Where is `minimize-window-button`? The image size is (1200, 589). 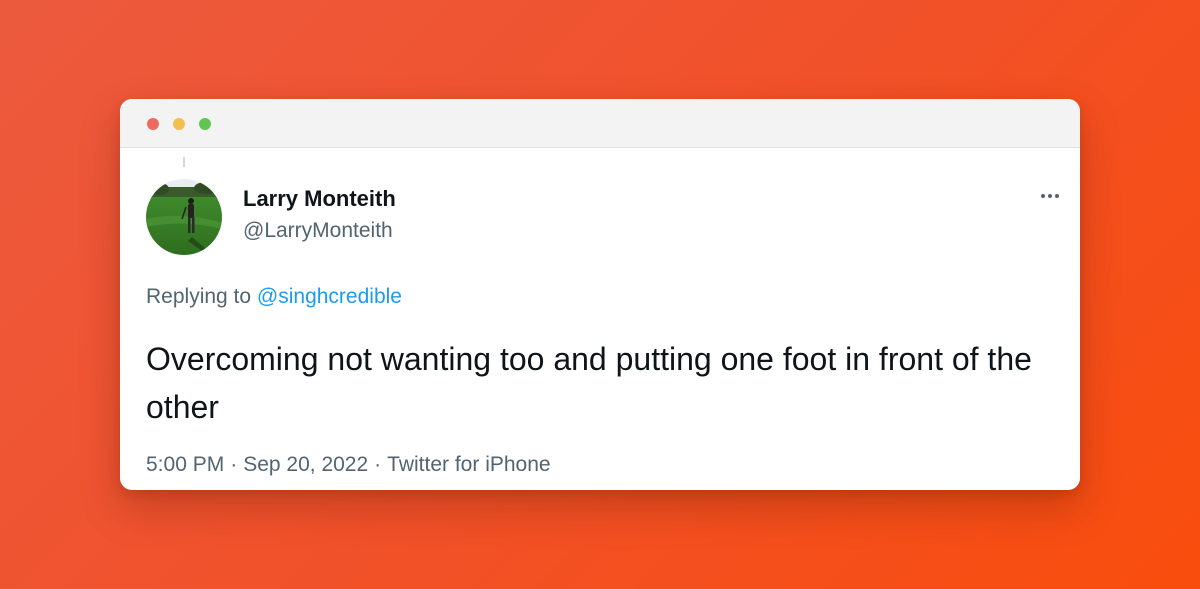 minimize-window-button is located at coordinates (179, 124).